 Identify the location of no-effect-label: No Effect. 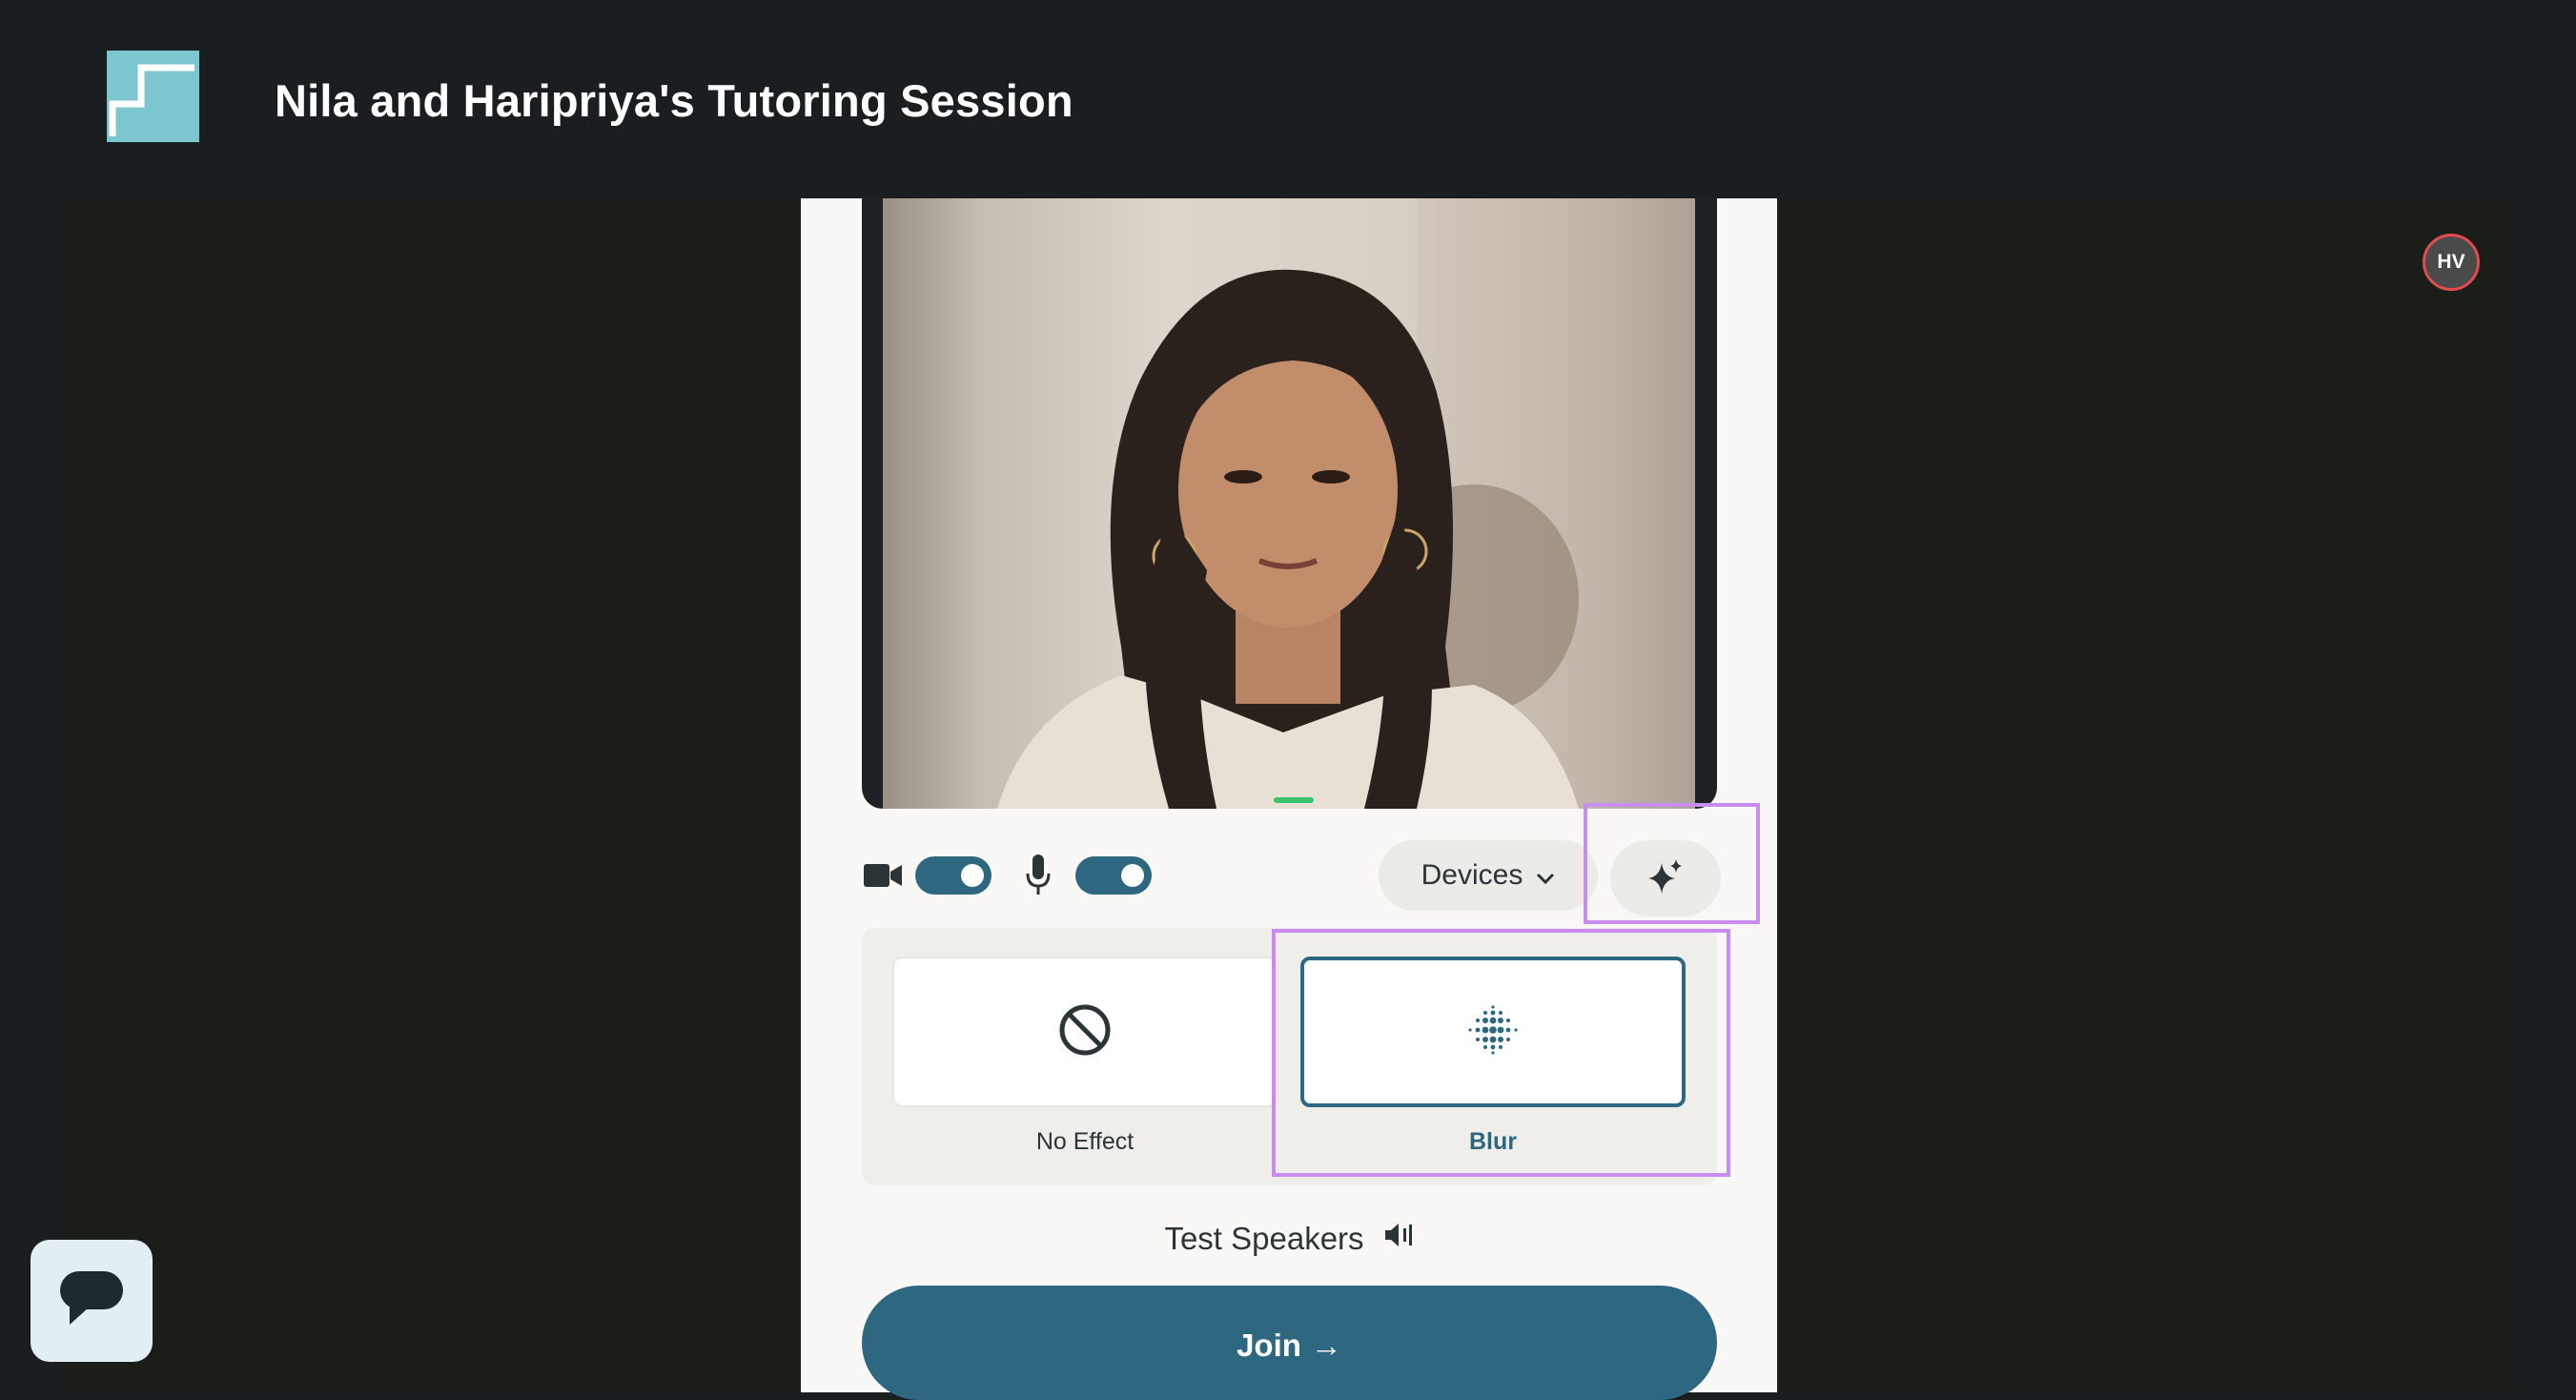
(1085, 1141).